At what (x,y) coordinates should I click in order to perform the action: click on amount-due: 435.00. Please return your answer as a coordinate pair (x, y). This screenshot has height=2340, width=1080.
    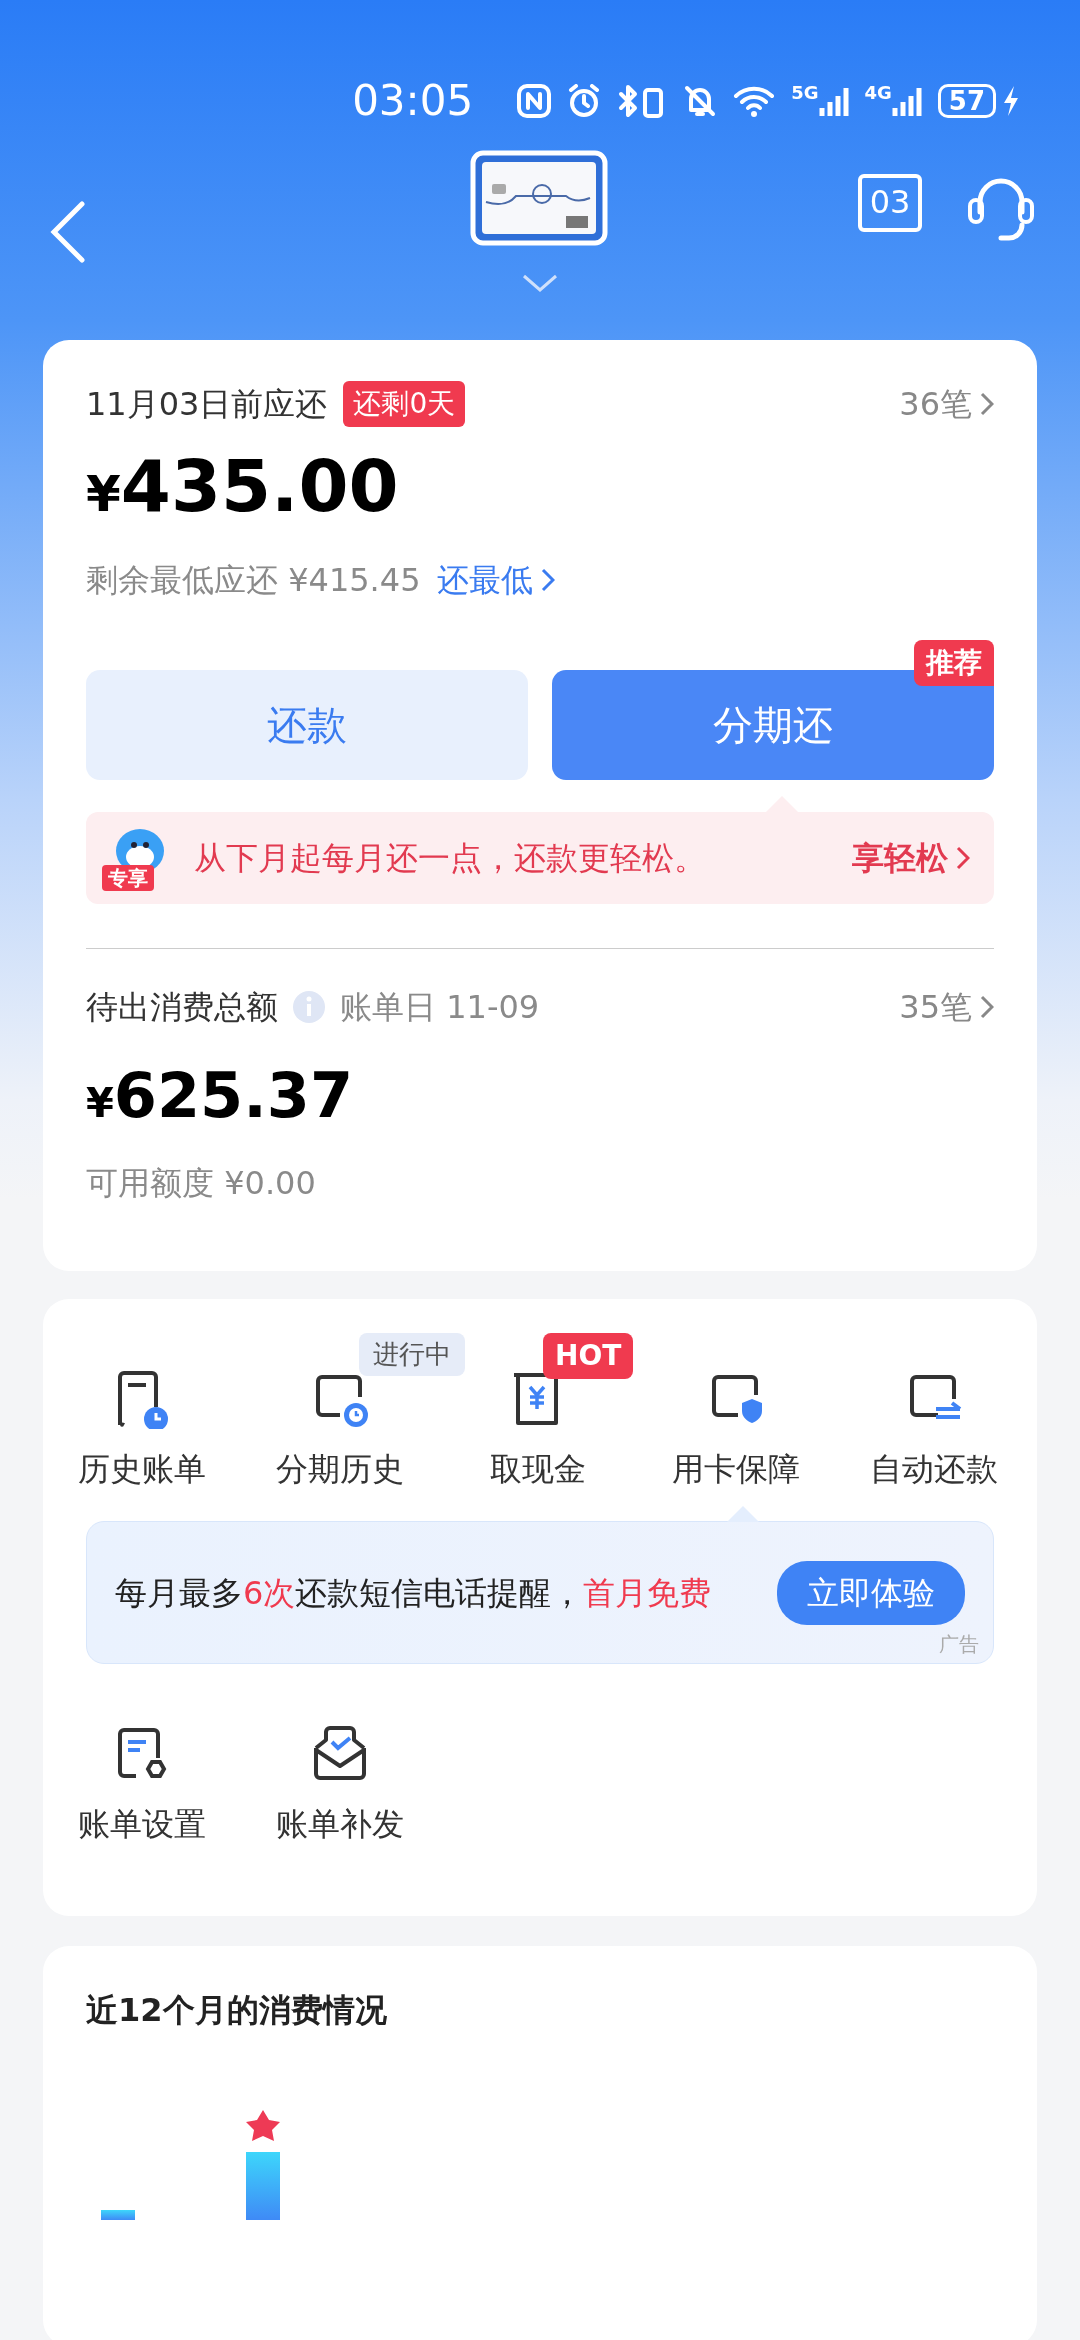
    Looking at the image, I should click on (259, 486).